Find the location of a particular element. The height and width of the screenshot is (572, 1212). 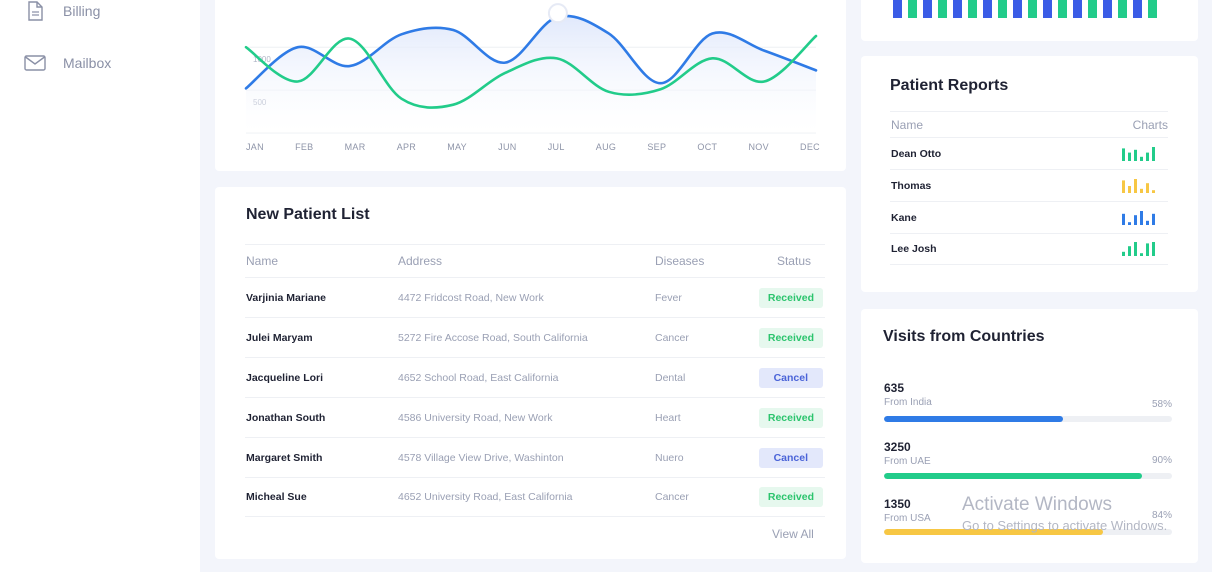

column-header-address: Address is located at coordinates (420, 261).